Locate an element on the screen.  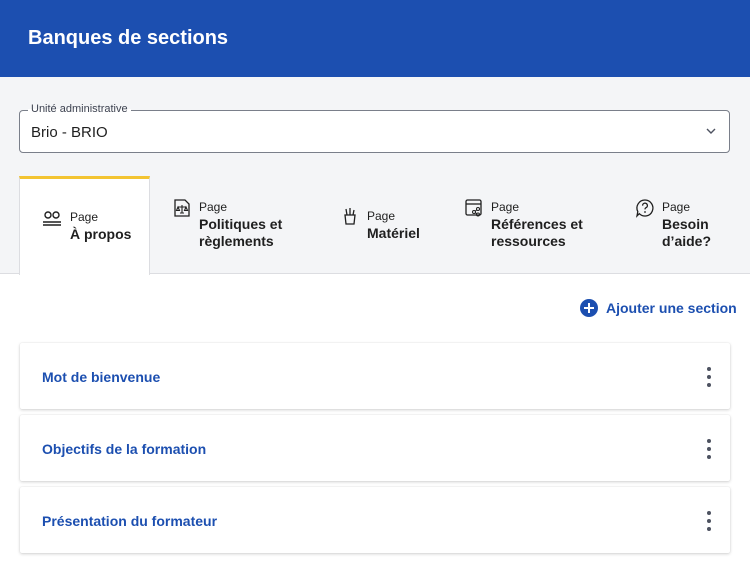
supplies-cup-icon is located at coordinates (350, 216).